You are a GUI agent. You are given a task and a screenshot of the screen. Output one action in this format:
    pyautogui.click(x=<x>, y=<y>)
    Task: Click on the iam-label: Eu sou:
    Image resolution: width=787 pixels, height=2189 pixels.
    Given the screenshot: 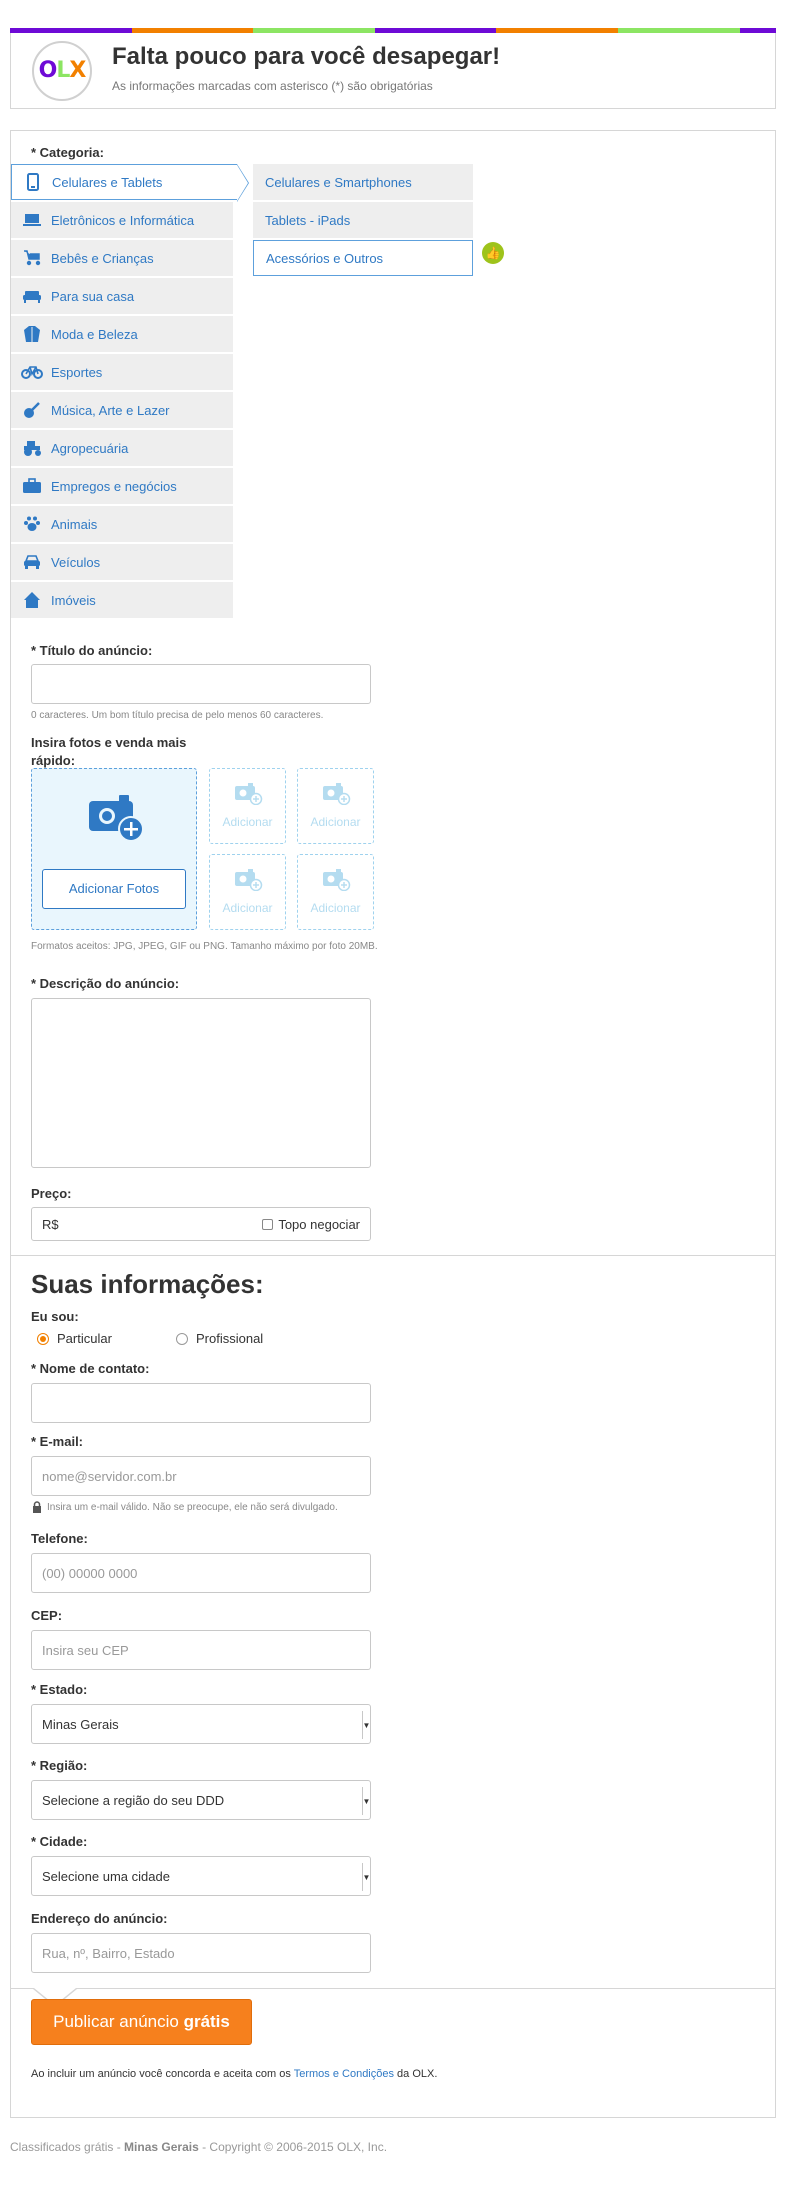 What is the action you would take?
    pyautogui.click(x=55, y=1316)
    